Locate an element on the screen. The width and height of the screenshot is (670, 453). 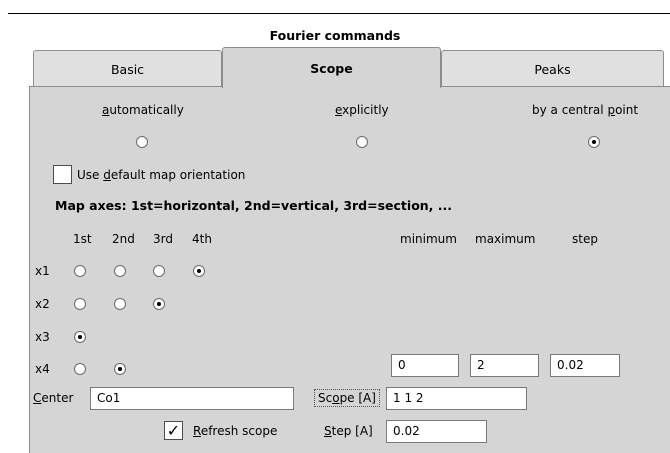
x1-1st-radio is located at coordinates (80, 271).